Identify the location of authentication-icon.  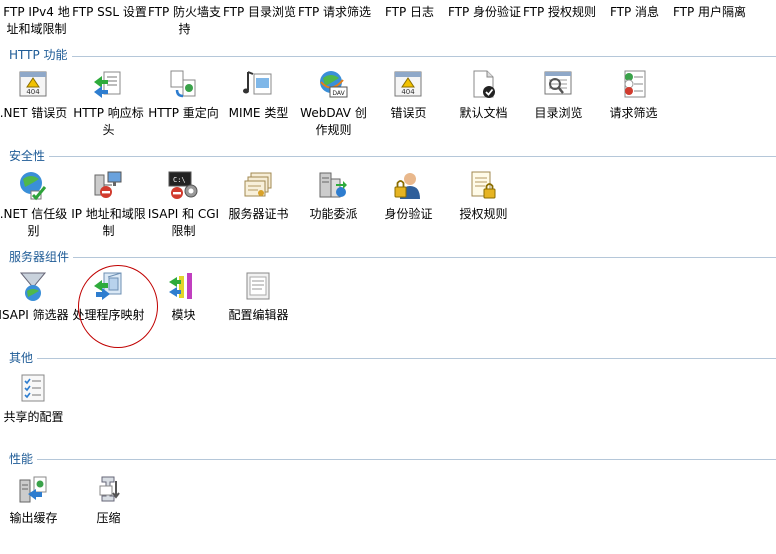
(408, 185).